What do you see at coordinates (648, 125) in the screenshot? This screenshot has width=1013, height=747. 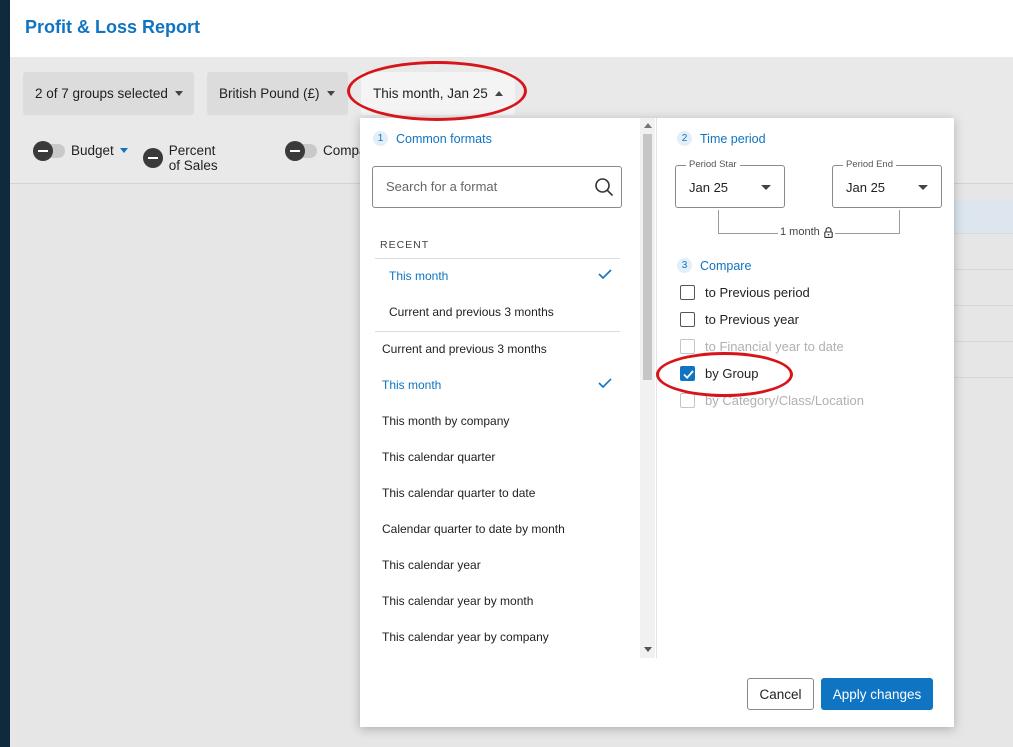 I see `scroll-up-icon` at bounding box center [648, 125].